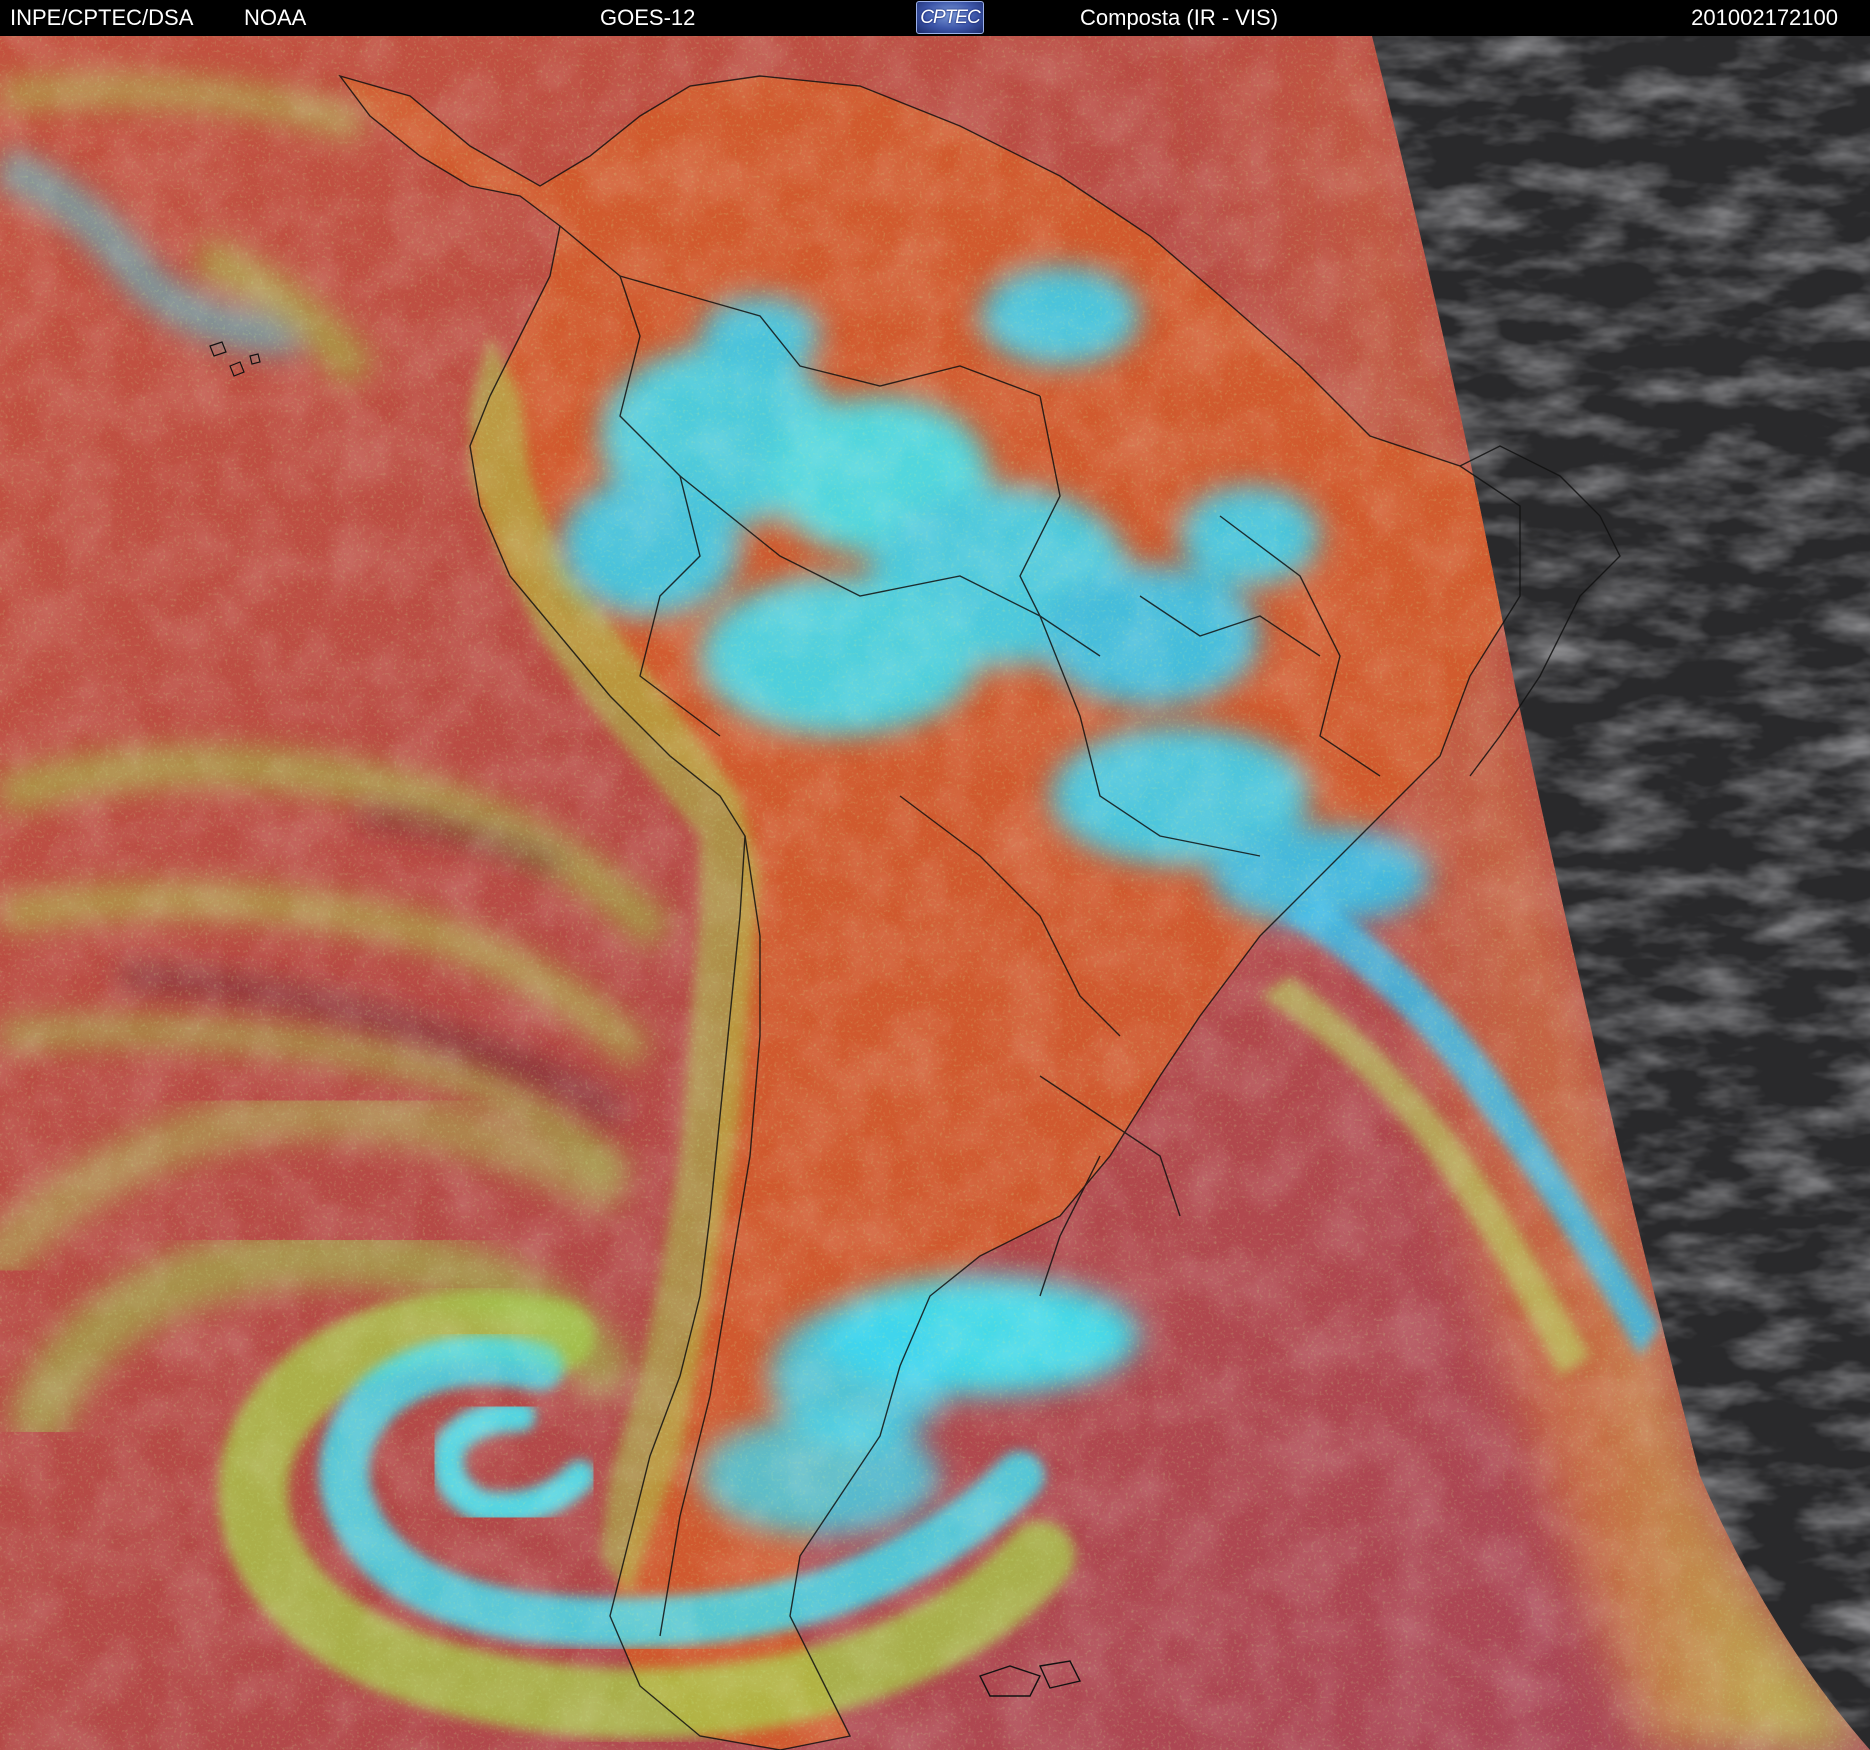 This screenshot has height=1750, width=1870. Describe the element at coordinates (102, 17) in the screenshot. I see `agency-label: INPE/CPTEC/DSA` at that location.